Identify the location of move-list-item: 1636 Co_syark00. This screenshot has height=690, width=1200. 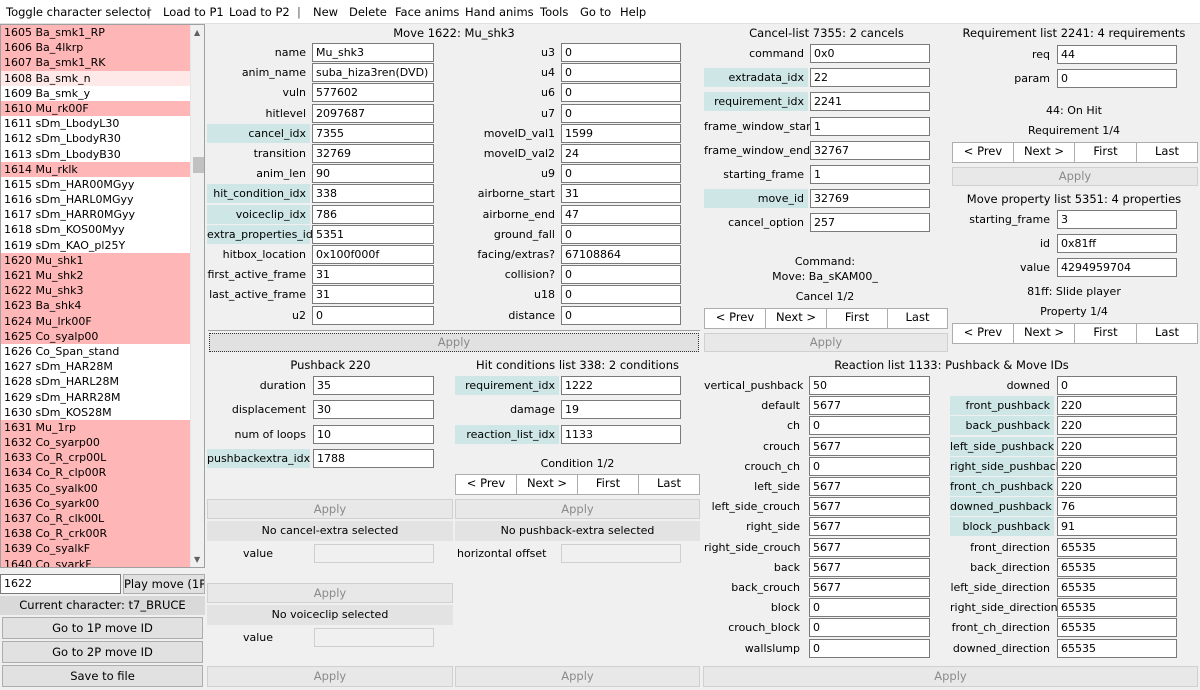
(95, 503).